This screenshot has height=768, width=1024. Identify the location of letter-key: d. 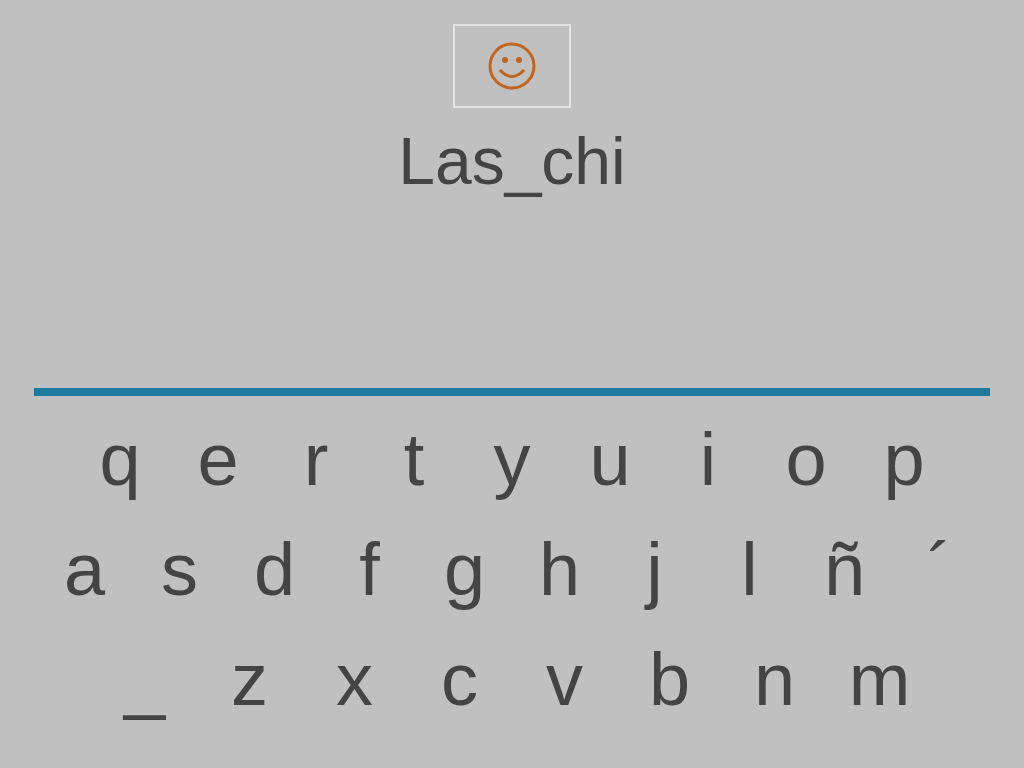
(274, 570).